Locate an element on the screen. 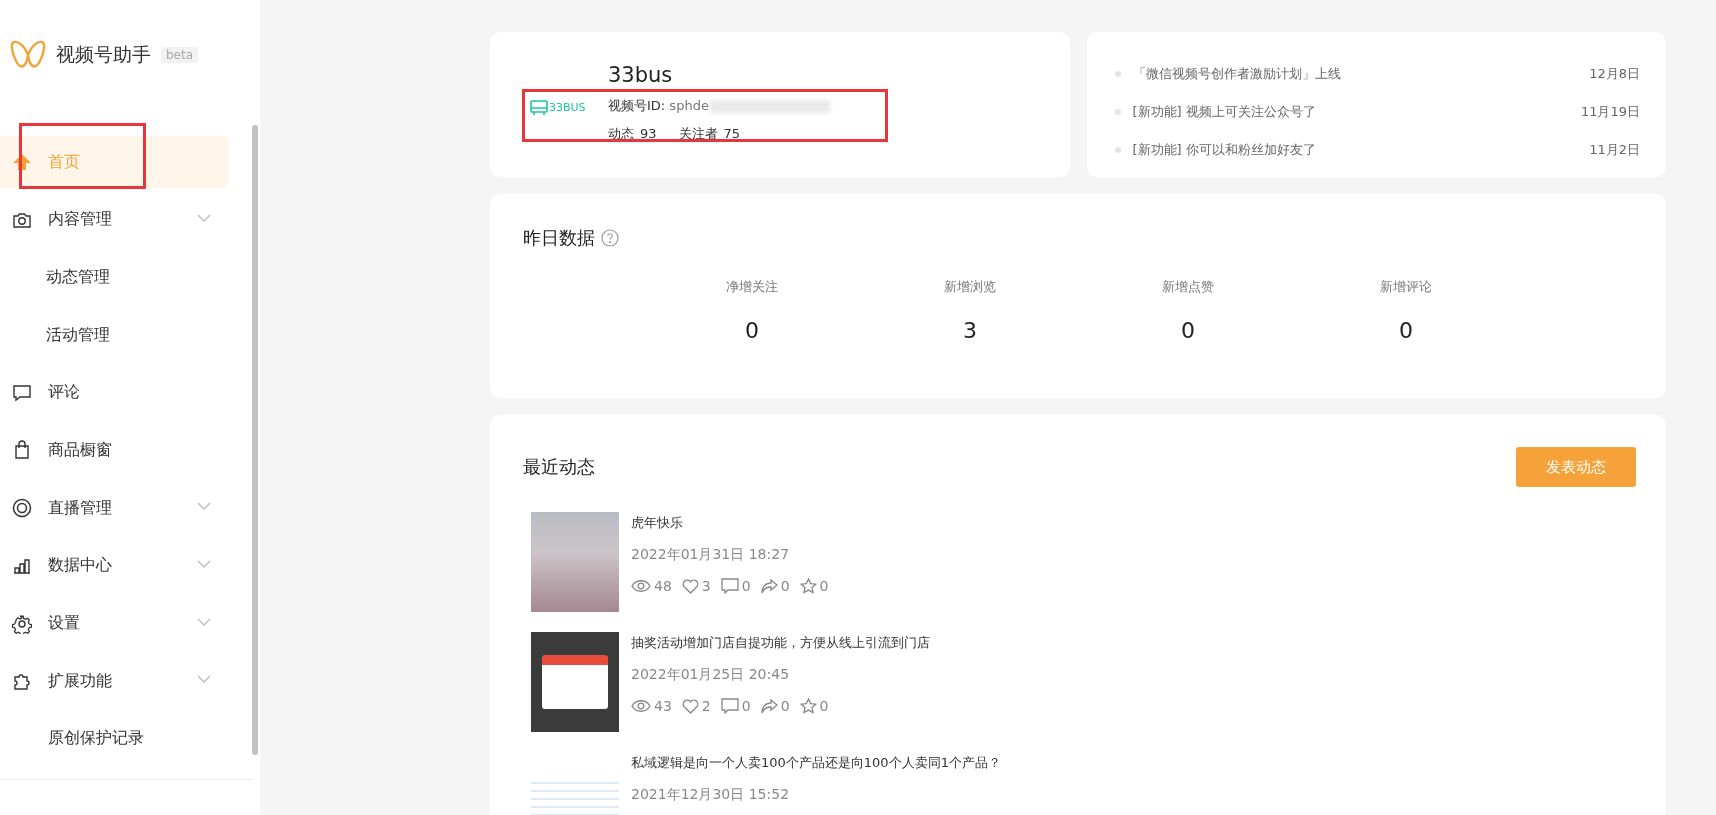  count-value: 75 is located at coordinates (732, 133).